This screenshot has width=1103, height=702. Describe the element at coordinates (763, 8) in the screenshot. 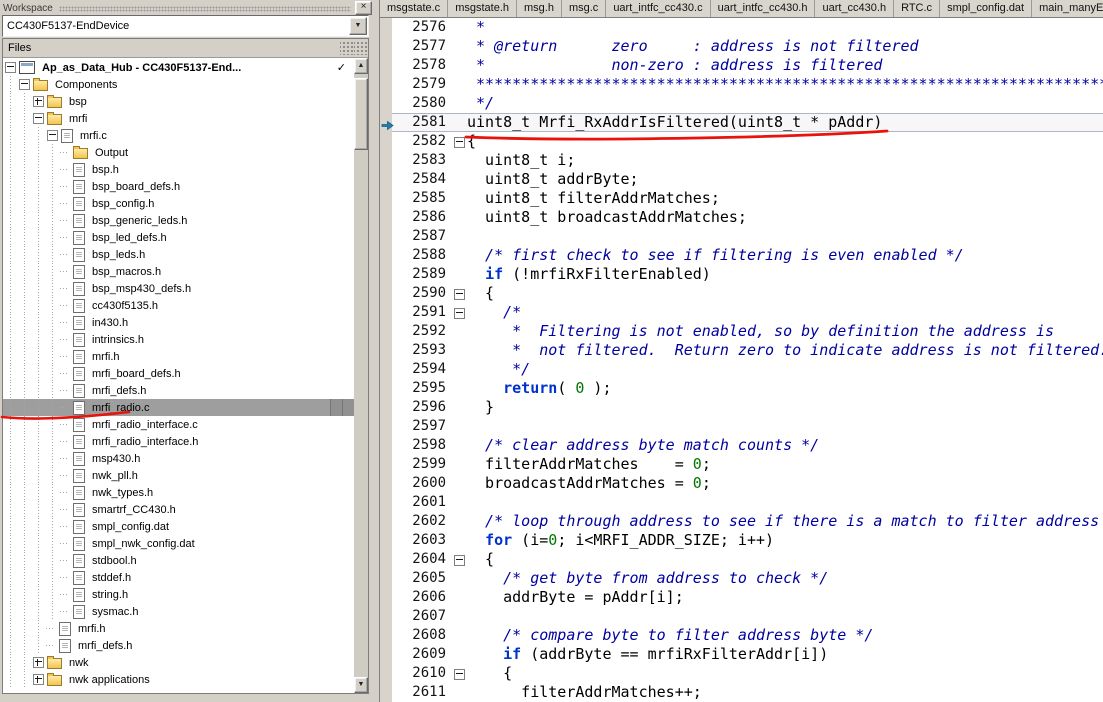

I see `editor-tab: uart_intfc_cc430.h` at that location.